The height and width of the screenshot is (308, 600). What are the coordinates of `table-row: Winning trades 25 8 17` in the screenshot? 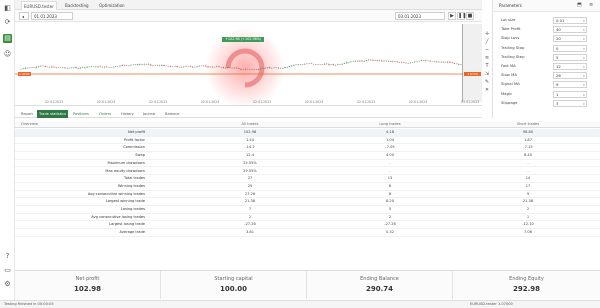 It's located at (307, 187).